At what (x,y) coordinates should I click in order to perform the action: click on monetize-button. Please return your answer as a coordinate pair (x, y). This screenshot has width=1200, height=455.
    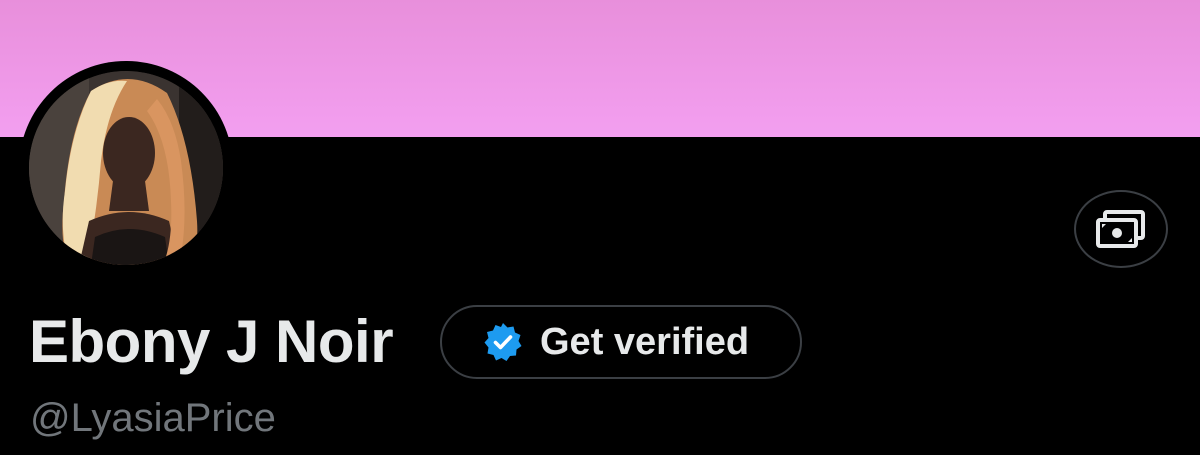
    Looking at the image, I should click on (1121, 229).